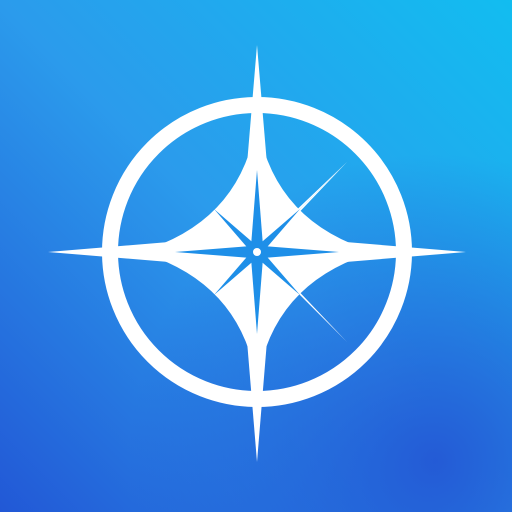 Image resolution: width=512 pixels, height=512 pixels. I want to click on compass-center-dot, so click(257, 252).